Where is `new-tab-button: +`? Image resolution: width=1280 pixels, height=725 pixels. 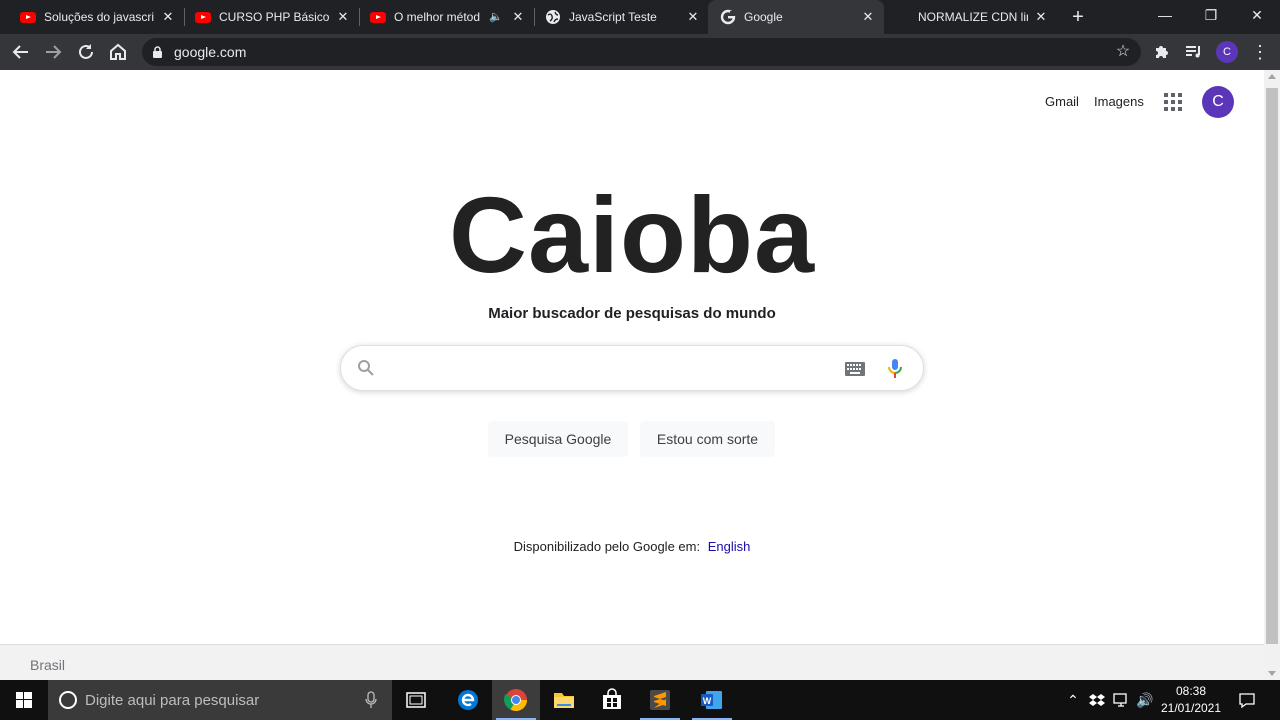
new-tab-button: + is located at coordinates (1078, 17).